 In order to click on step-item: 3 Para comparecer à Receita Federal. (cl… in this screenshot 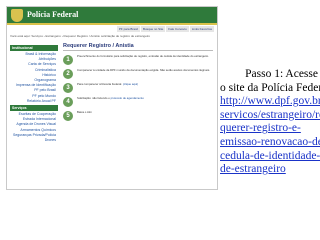, I will do `click(138, 87)`.